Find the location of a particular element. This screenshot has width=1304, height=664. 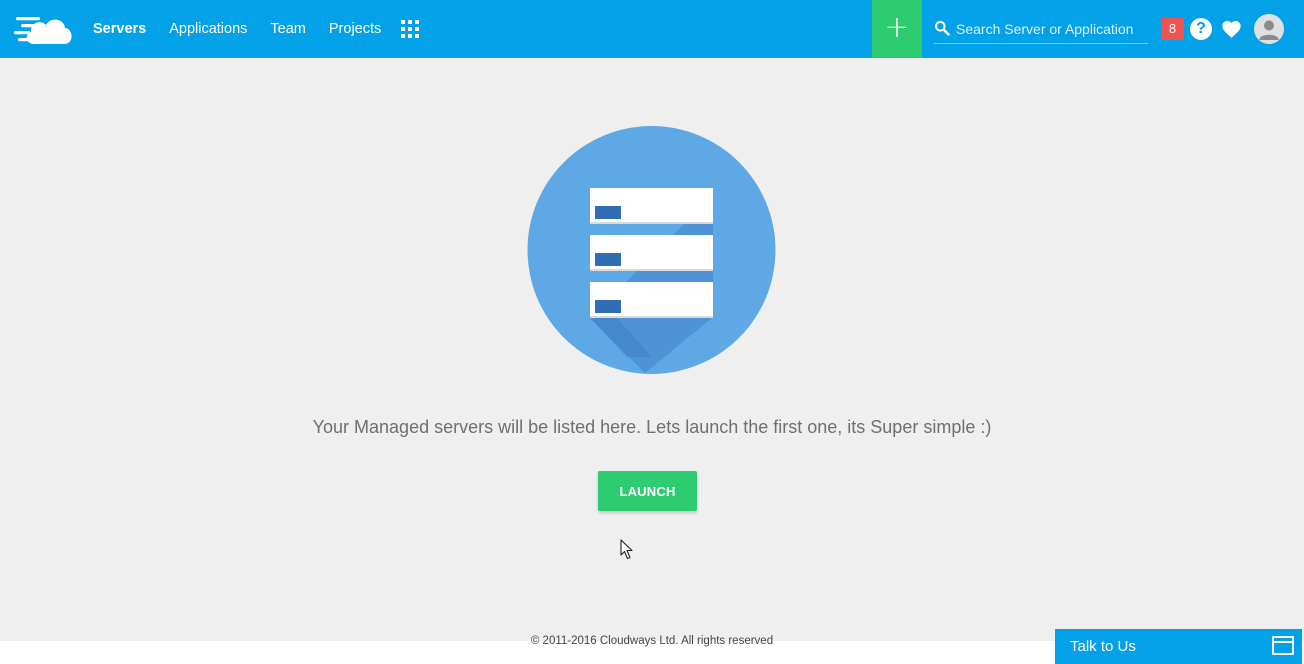

search-box is located at coordinates (1041, 29).